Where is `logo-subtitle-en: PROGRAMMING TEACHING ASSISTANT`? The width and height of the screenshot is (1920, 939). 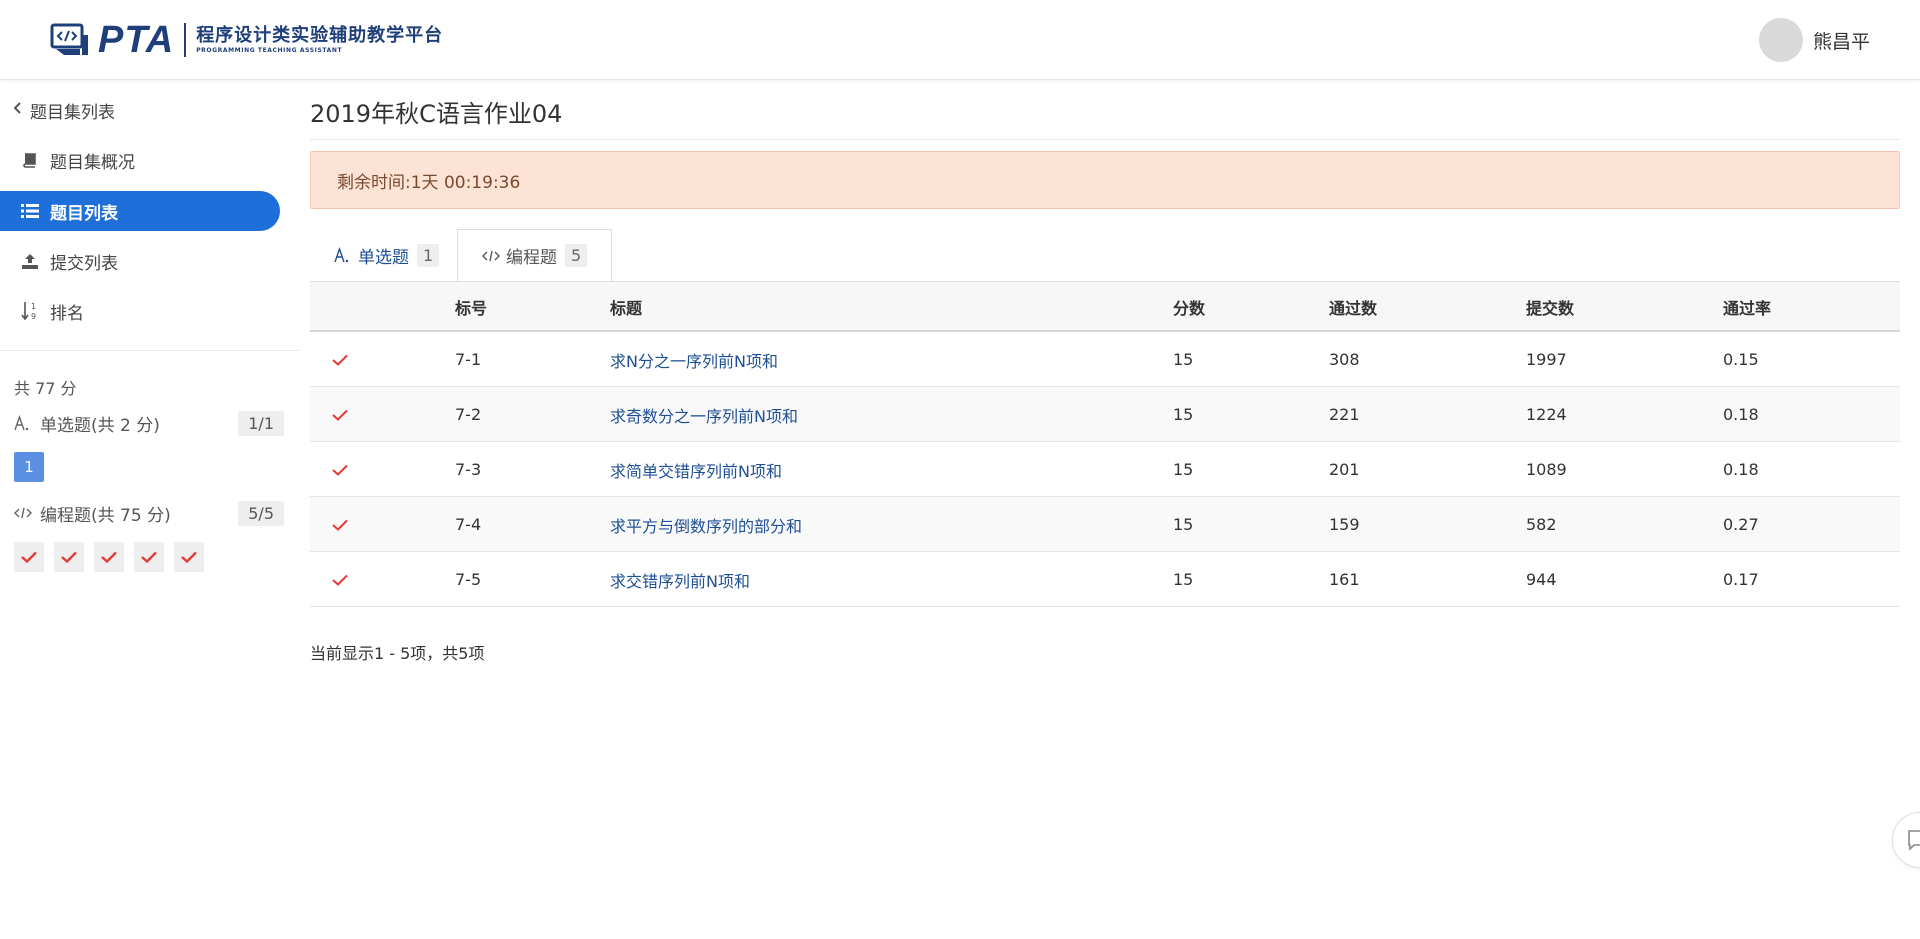
logo-subtitle-en: PROGRAMMING TEACHING ASSISTANT is located at coordinates (269, 50).